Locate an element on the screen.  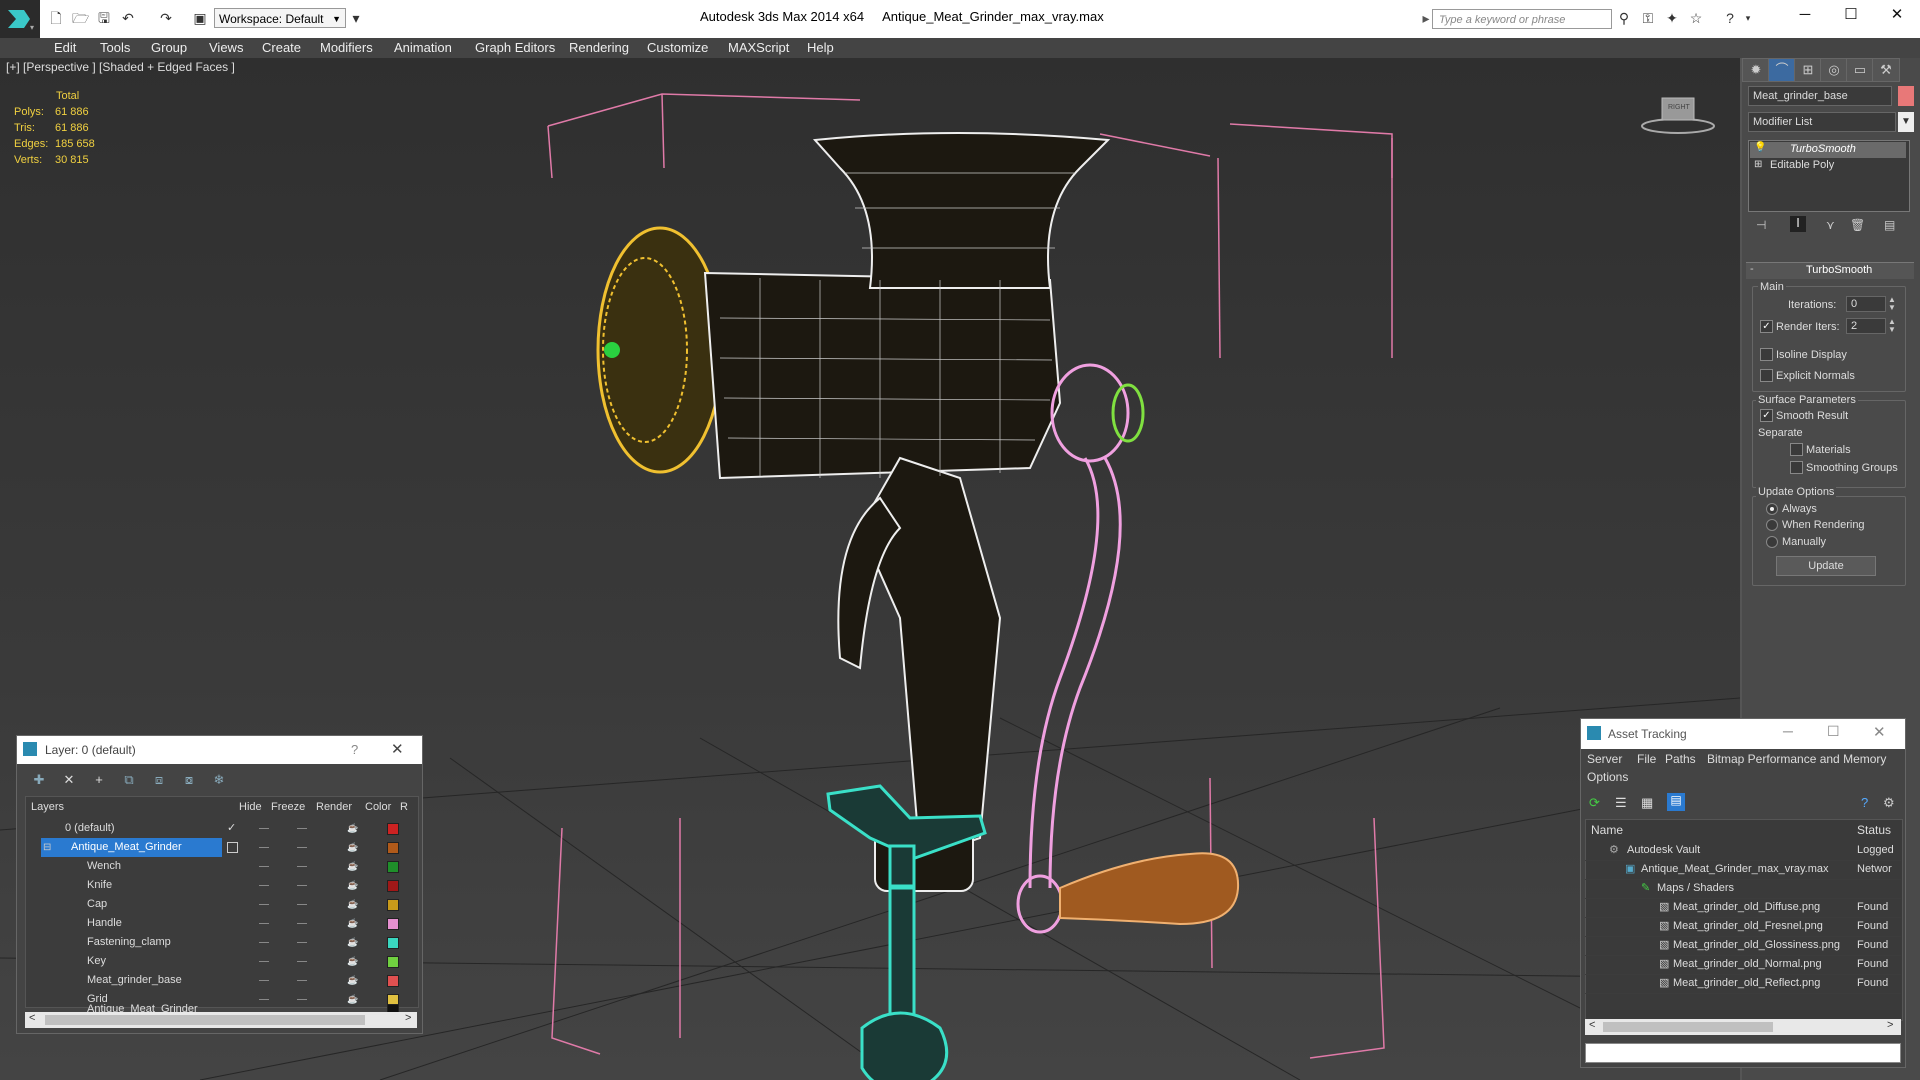
asset-settings-icon: ⚙ is located at coordinates (1889, 803).